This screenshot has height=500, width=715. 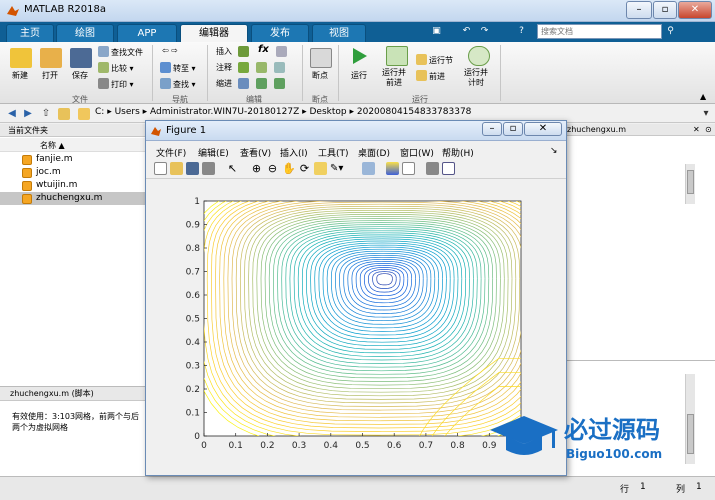 I want to click on run-icon, so click(x=359, y=56).